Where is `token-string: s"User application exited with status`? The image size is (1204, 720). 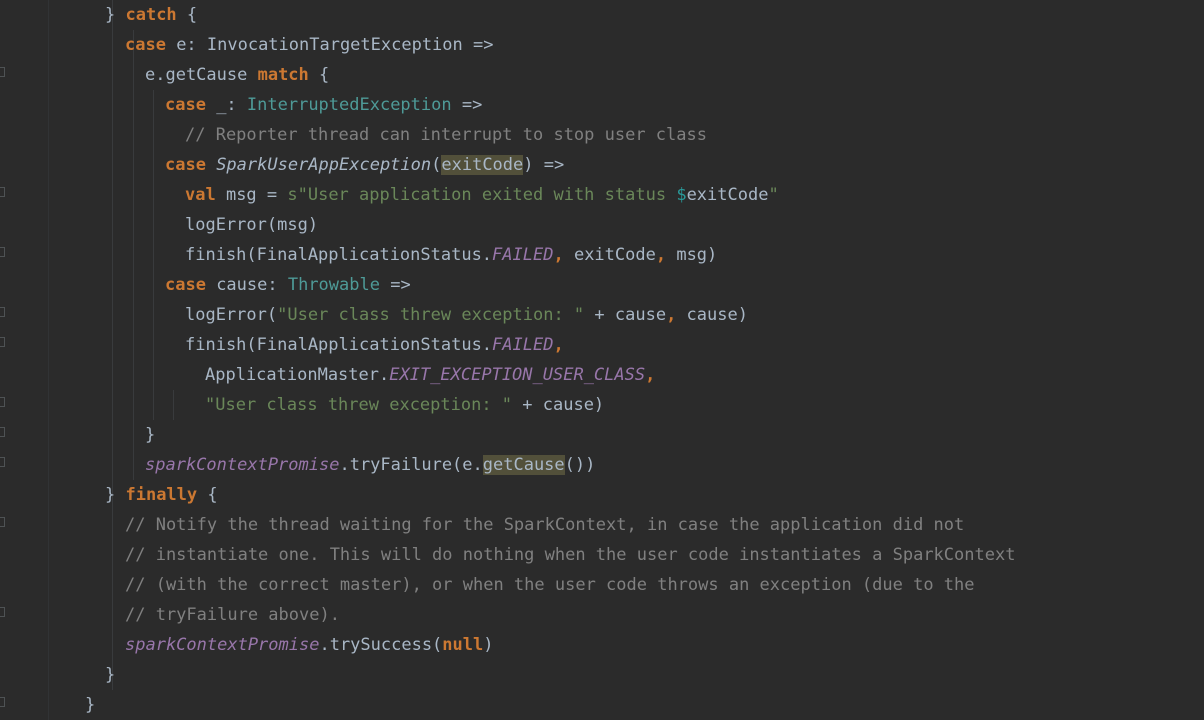
token-string: s"User application exited with status is located at coordinates (482, 195).